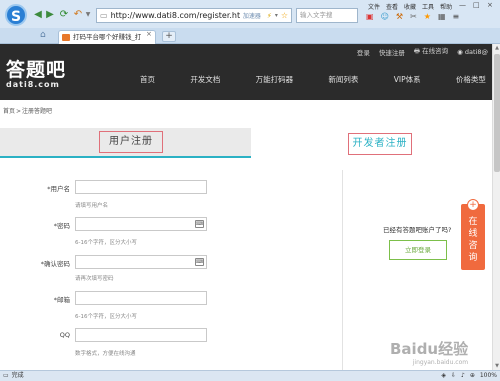  Describe the element at coordinates (175, 15) in the screenshot. I see `address-url: http://www.dati8.com/register.ht` at that location.